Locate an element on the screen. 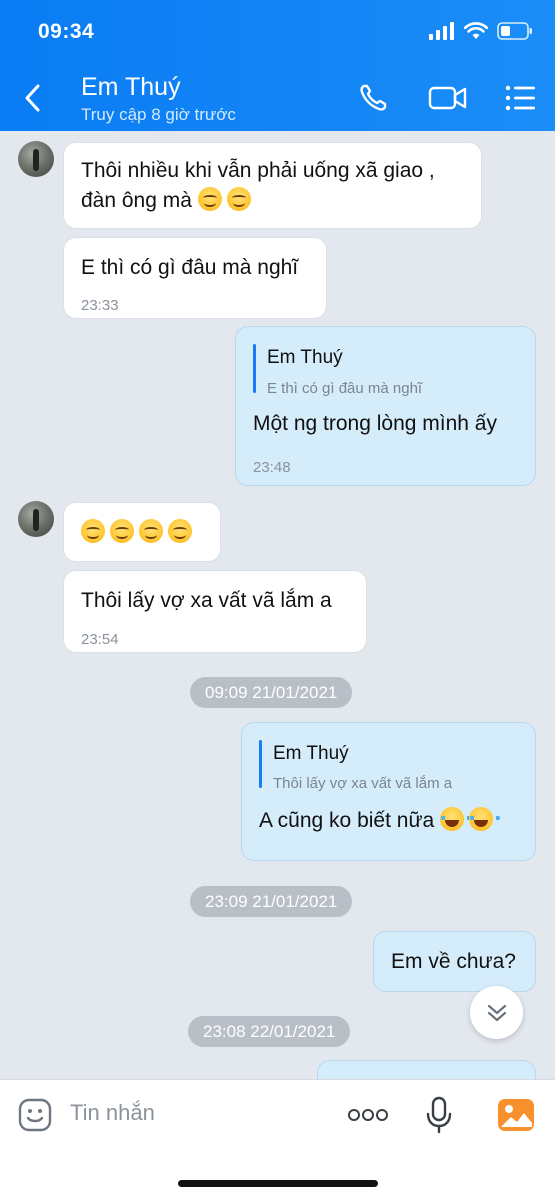 The width and height of the screenshot is (555, 1200). menu-button is located at coordinates (521, 98).